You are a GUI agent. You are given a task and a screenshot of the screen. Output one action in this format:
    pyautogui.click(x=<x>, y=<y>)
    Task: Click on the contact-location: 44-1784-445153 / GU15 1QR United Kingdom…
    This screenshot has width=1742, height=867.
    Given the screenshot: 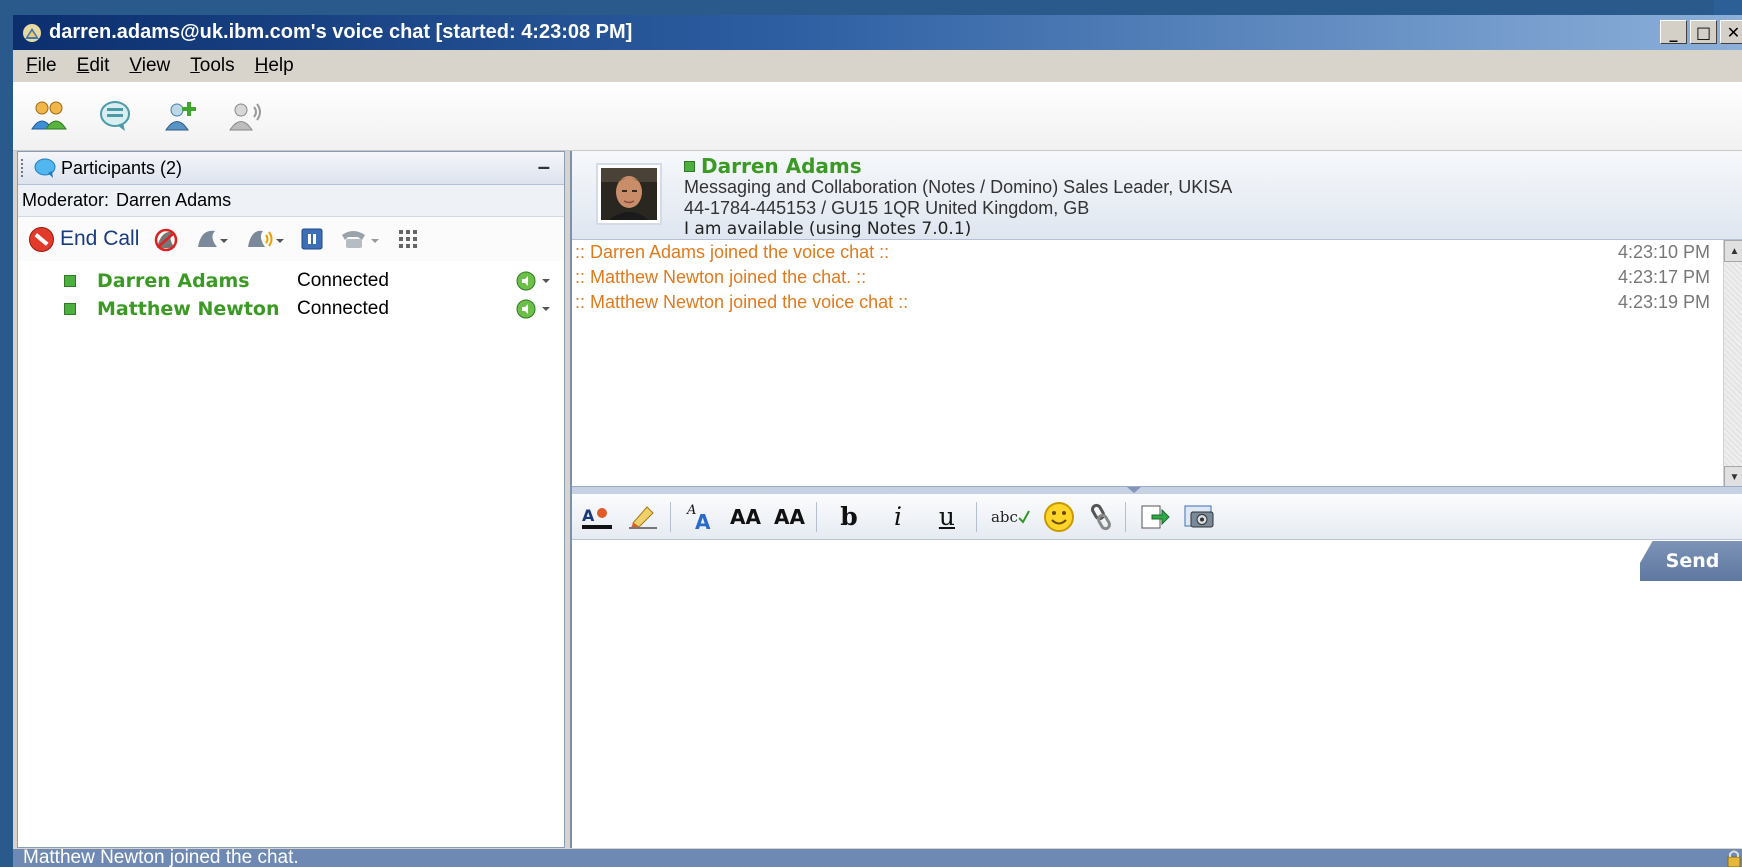 What is the action you would take?
    pyautogui.click(x=887, y=208)
    